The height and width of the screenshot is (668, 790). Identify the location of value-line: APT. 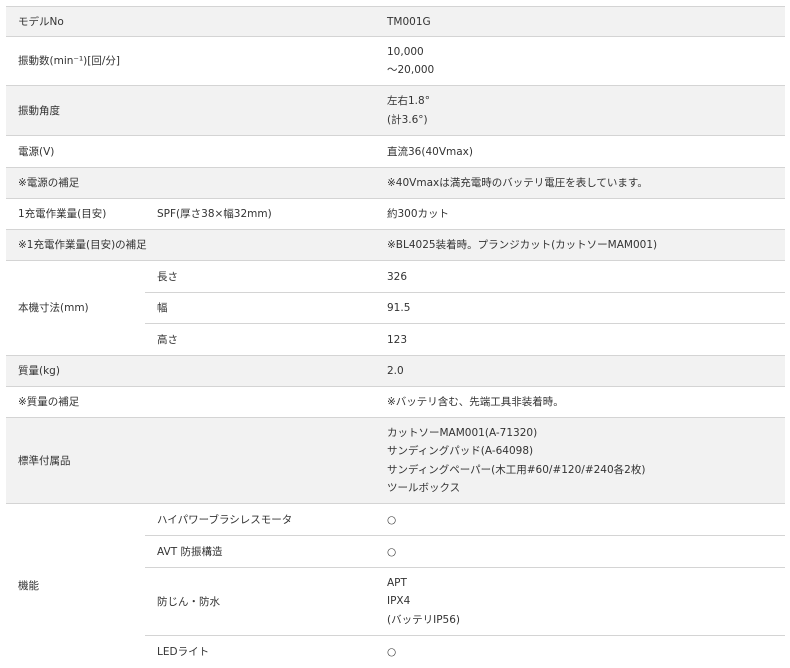
(397, 582).